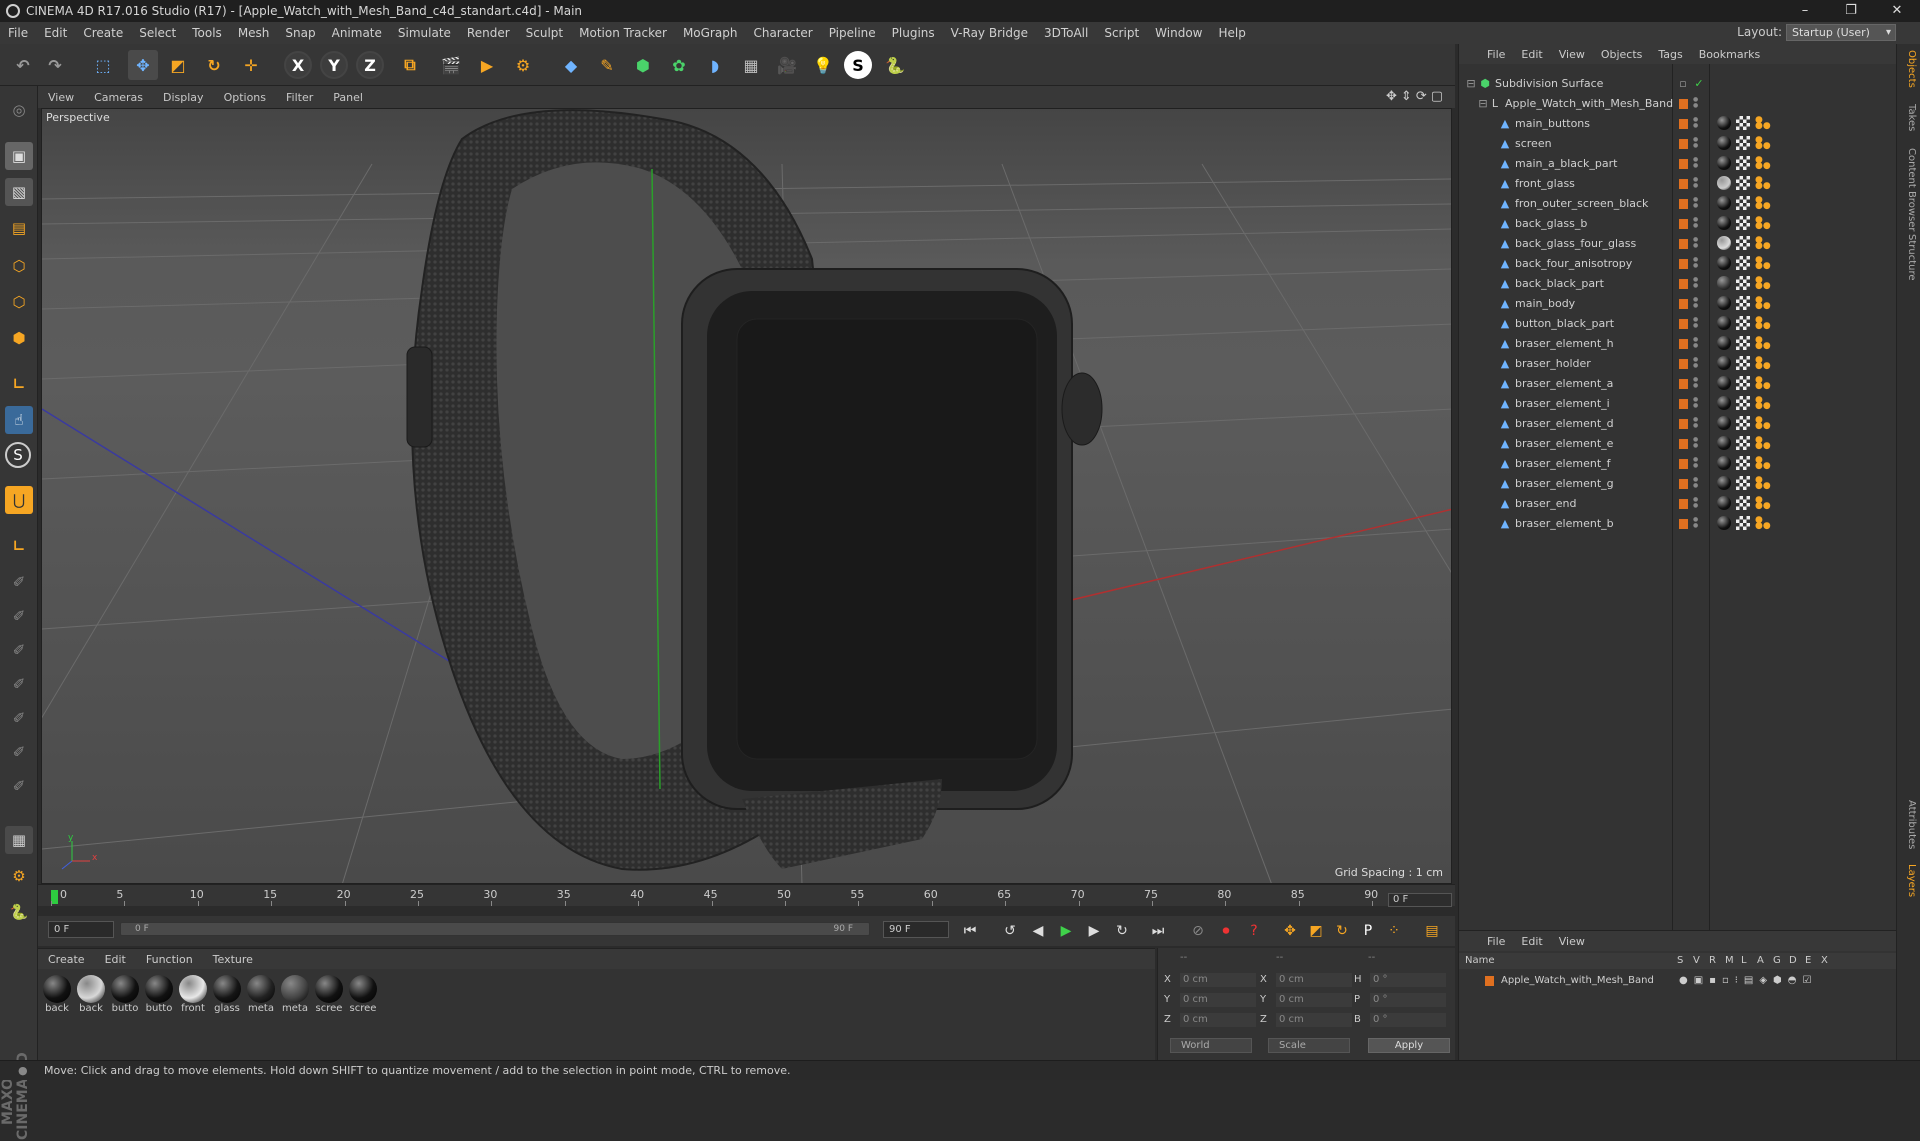 The image size is (1920, 1141). I want to click on viewport-nav-icons: ✥⇕⟳▢, so click(1416, 96).